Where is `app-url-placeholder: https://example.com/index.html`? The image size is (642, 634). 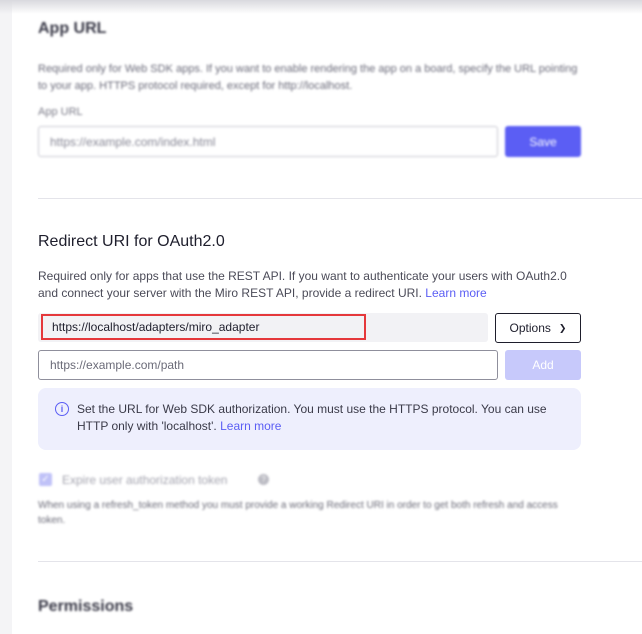 app-url-placeholder: https://example.com/index.html is located at coordinates (133, 141).